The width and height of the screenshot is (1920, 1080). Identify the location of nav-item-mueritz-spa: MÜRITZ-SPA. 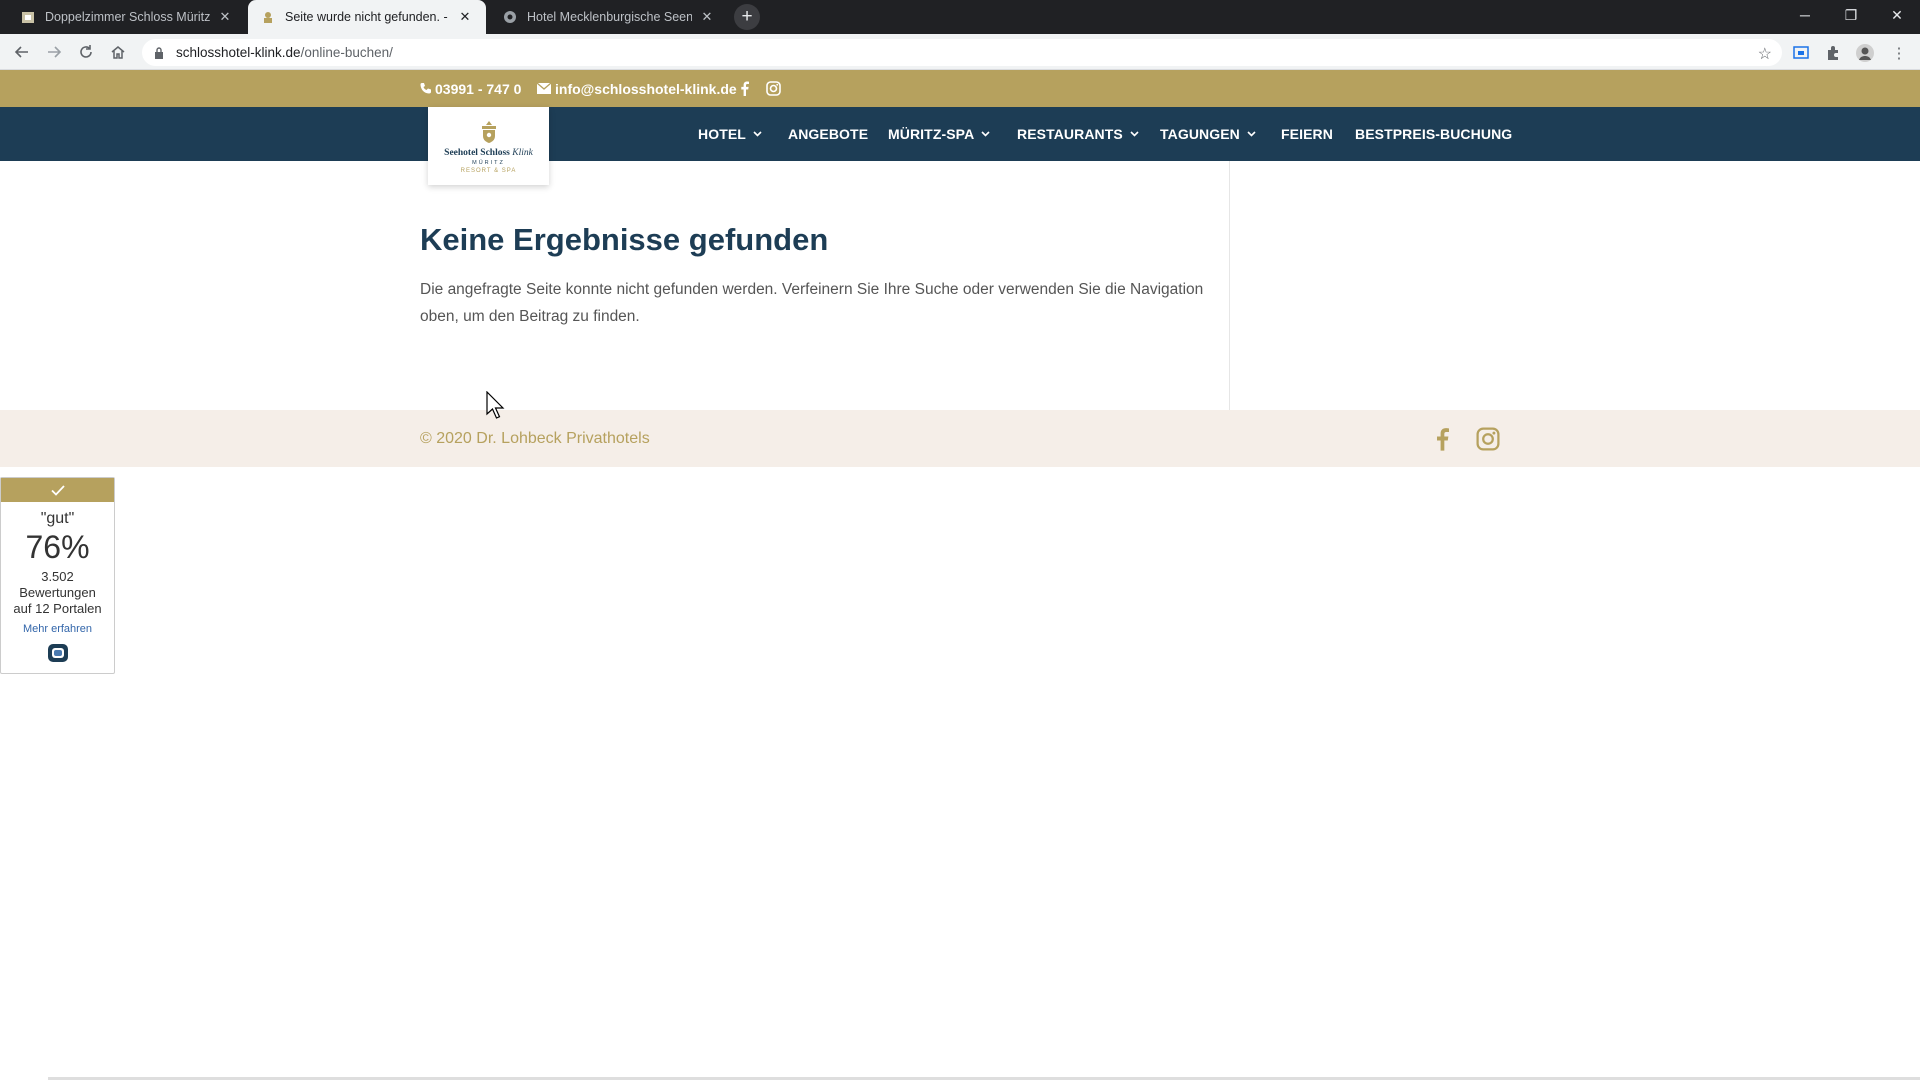
(939, 134).